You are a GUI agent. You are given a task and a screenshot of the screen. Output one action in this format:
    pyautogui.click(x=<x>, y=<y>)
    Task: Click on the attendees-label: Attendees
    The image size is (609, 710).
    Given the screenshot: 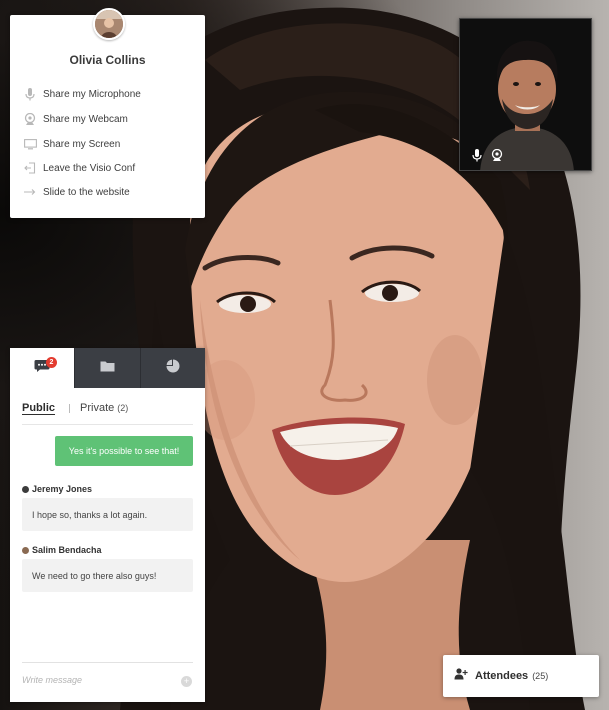 What is the action you would take?
    pyautogui.click(x=502, y=676)
    